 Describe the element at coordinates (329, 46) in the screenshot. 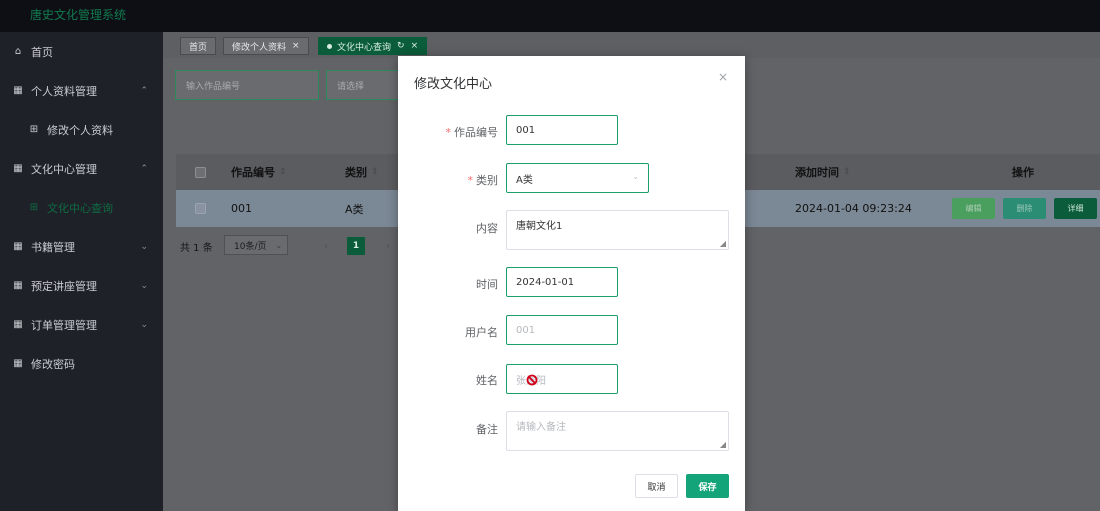

I see `active-dot-icon` at that location.